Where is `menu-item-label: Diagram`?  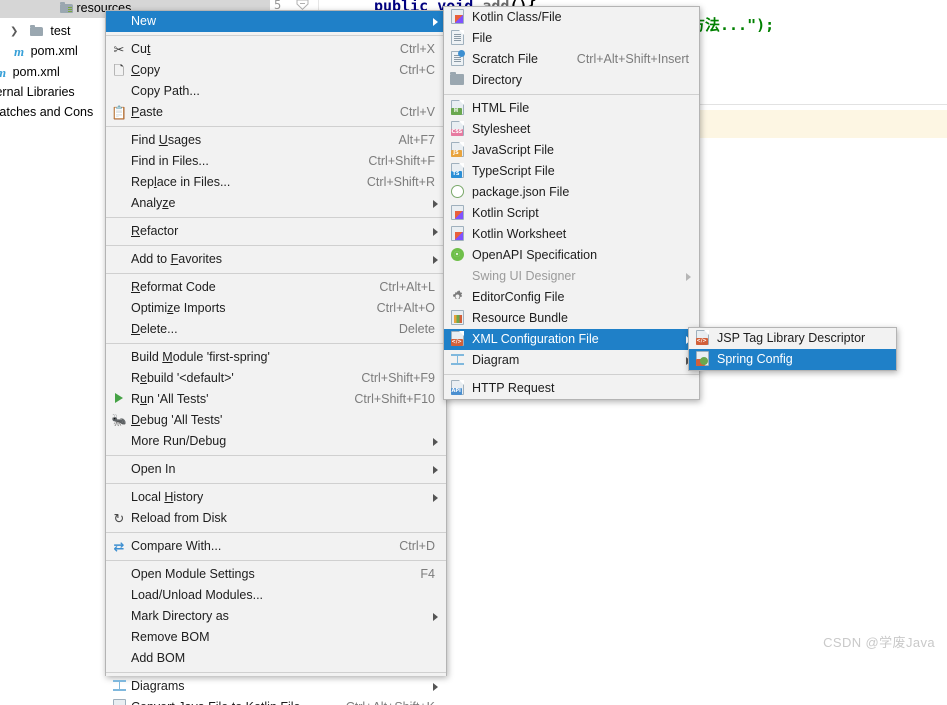
menu-item-label: Diagram is located at coordinates (496, 360).